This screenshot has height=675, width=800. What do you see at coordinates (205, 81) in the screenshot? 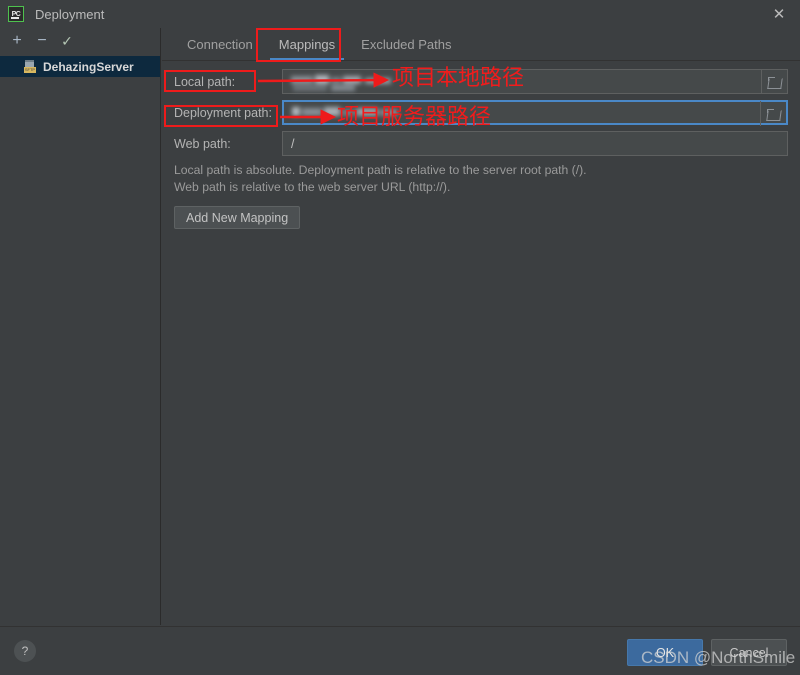
I see `local-path-label: Local path:` at bounding box center [205, 81].